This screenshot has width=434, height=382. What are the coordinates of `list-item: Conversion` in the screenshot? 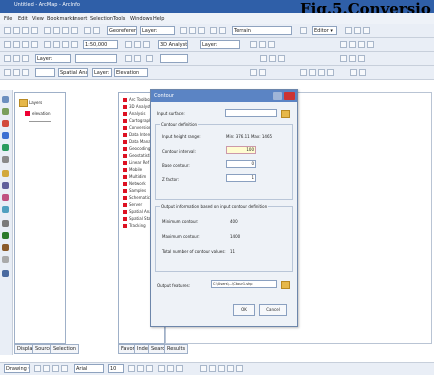 It's located at (137, 127).